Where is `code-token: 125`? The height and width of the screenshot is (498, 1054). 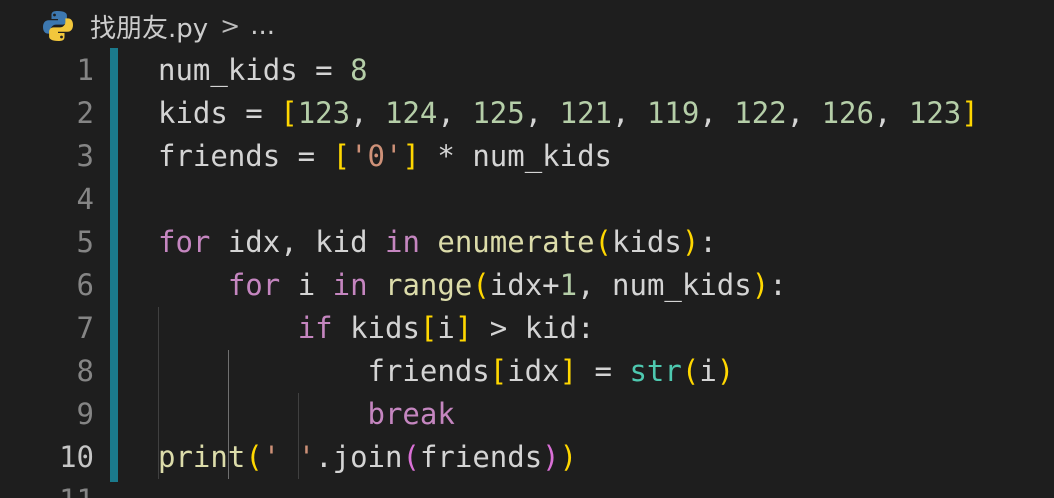
code-token: 125 is located at coordinates (498, 113).